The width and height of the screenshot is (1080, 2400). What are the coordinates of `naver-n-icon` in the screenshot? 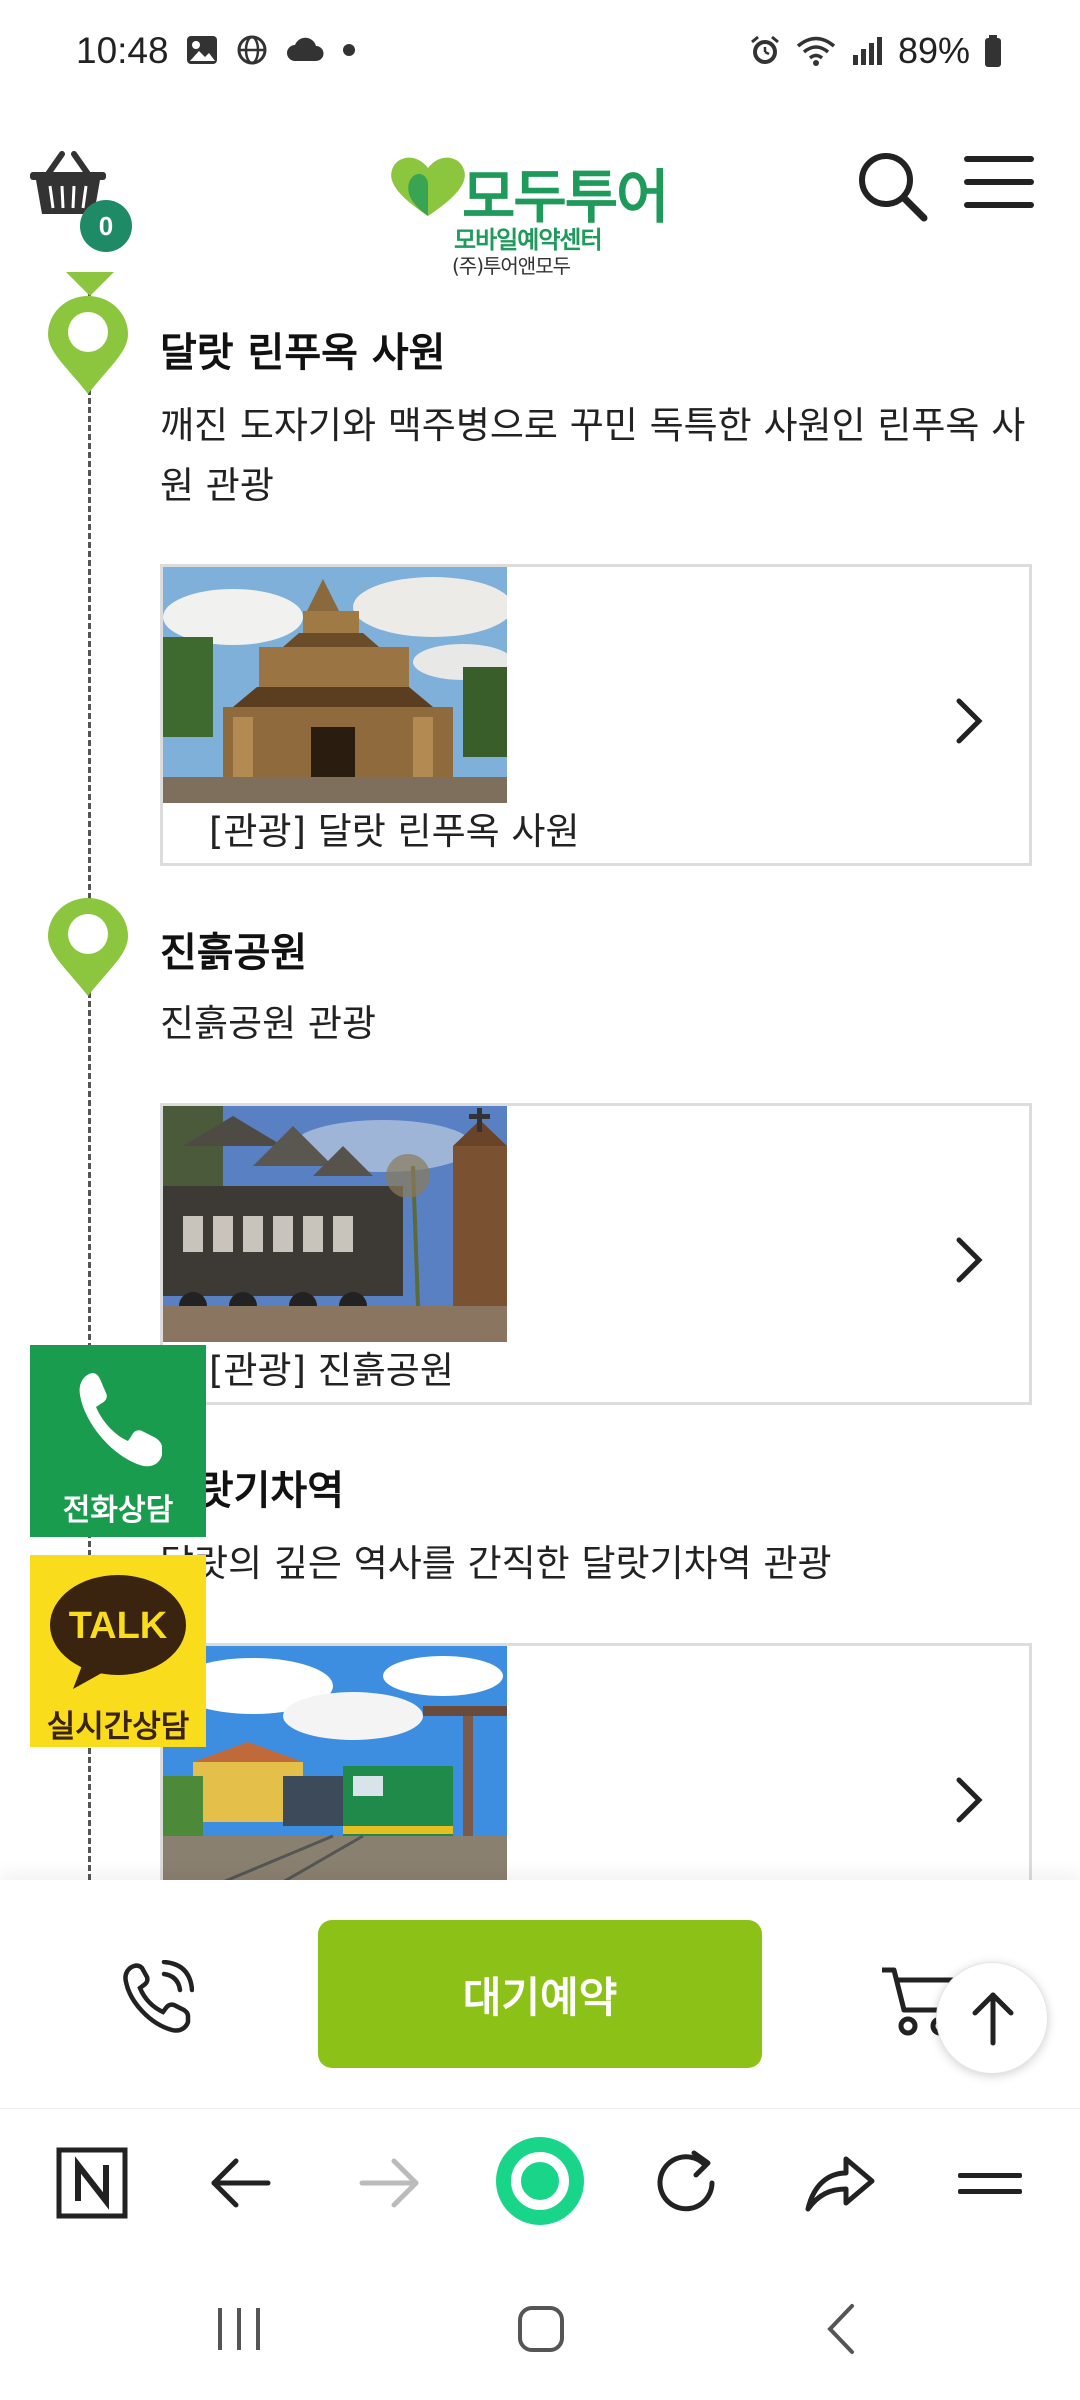 It's located at (92, 2183).